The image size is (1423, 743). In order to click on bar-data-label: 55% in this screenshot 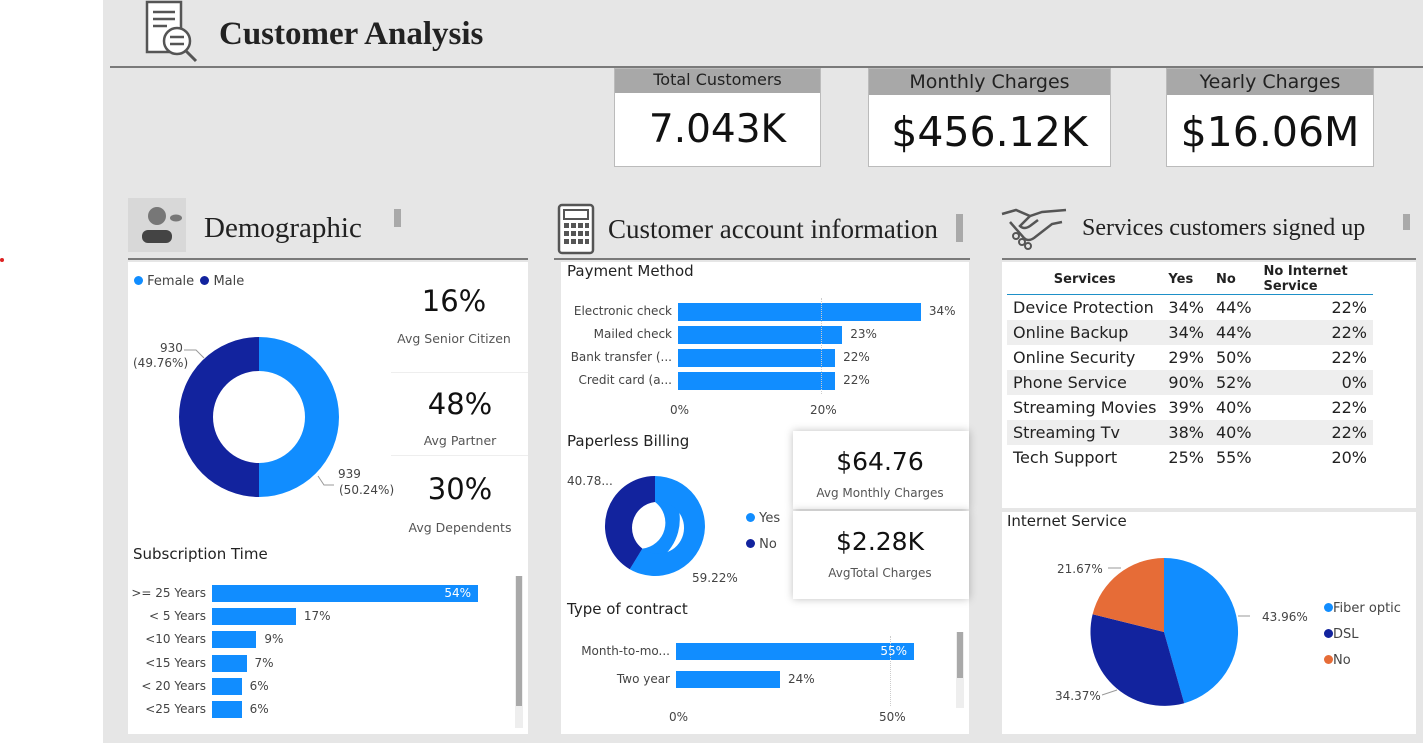, I will do `click(893, 651)`.